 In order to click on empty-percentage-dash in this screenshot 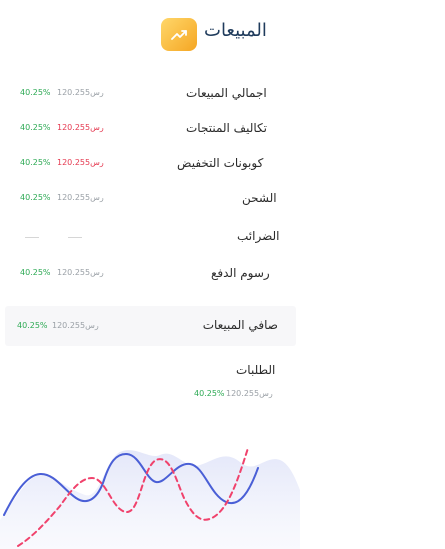, I will do `click(32, 237)`.